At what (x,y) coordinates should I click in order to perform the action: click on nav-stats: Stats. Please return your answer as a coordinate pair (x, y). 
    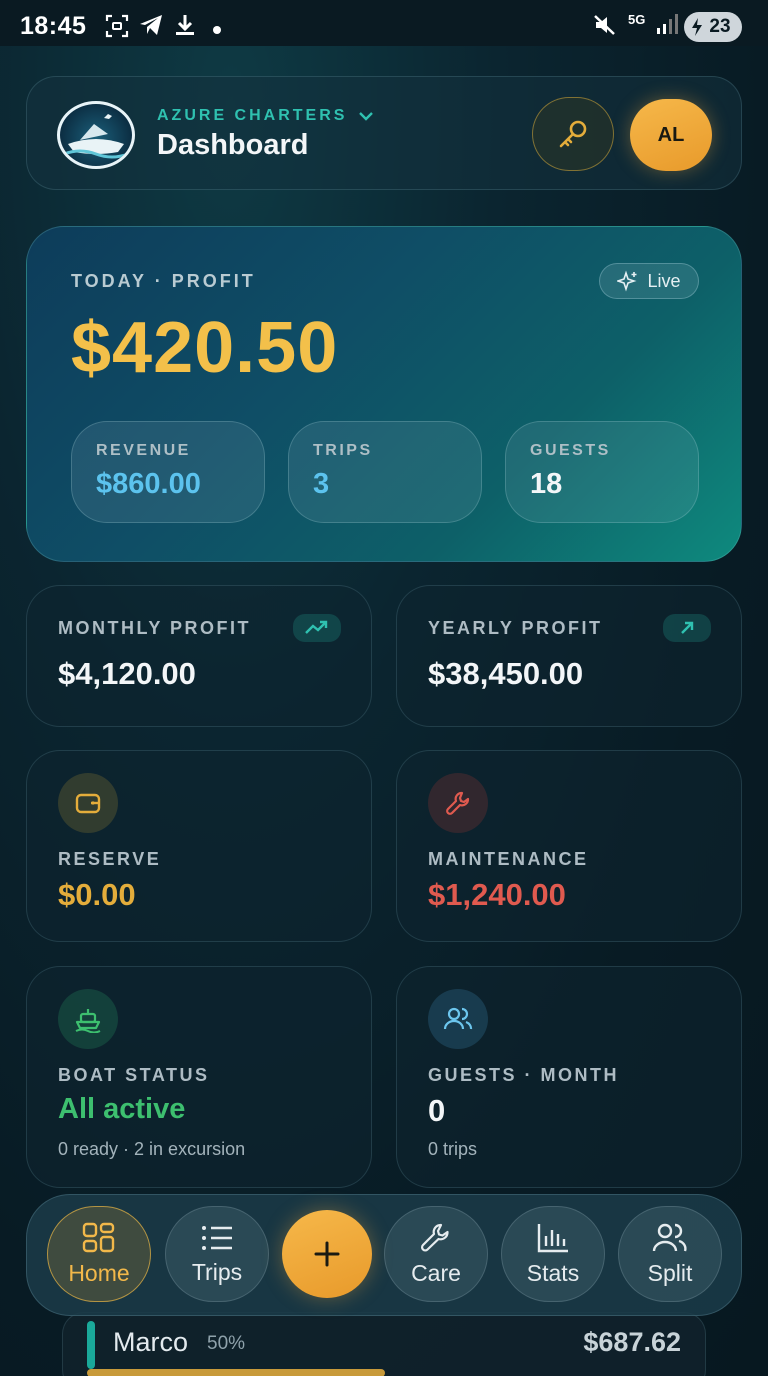
    Looking at the image, I should click on (553, 1254).